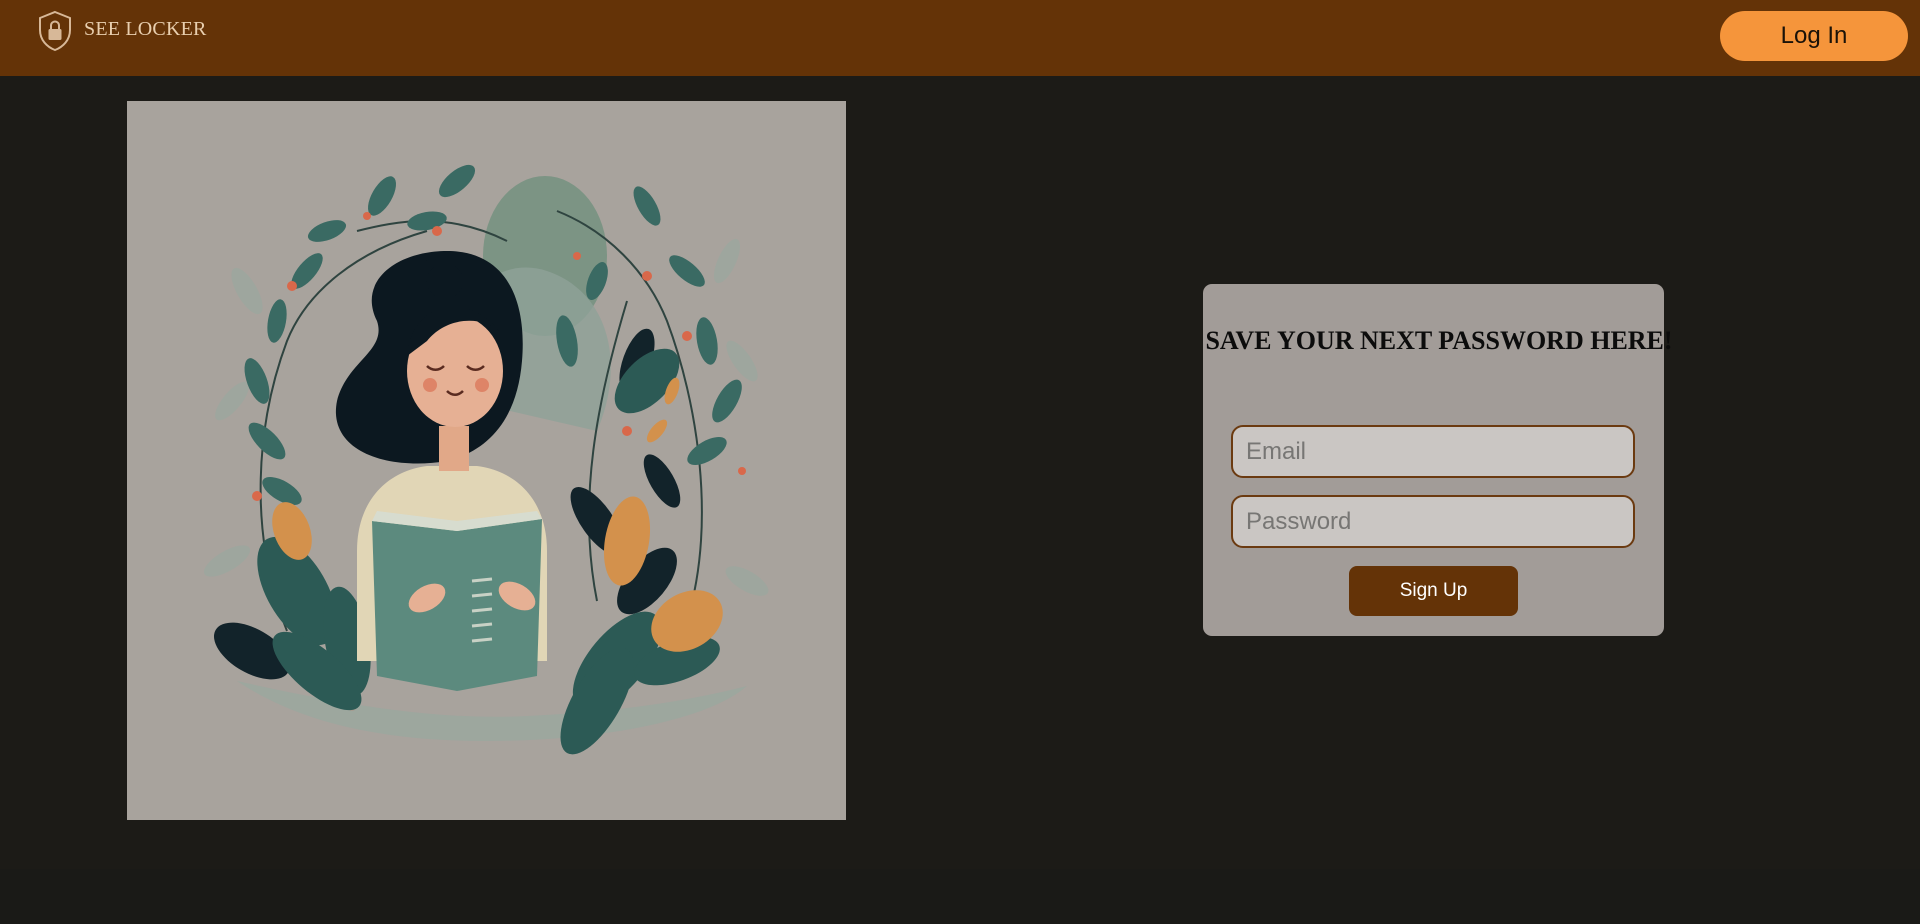  What do you see at coordinates (1433, 521) in the screenshot?
I see `password-input` at bounding box center [1433, 521].